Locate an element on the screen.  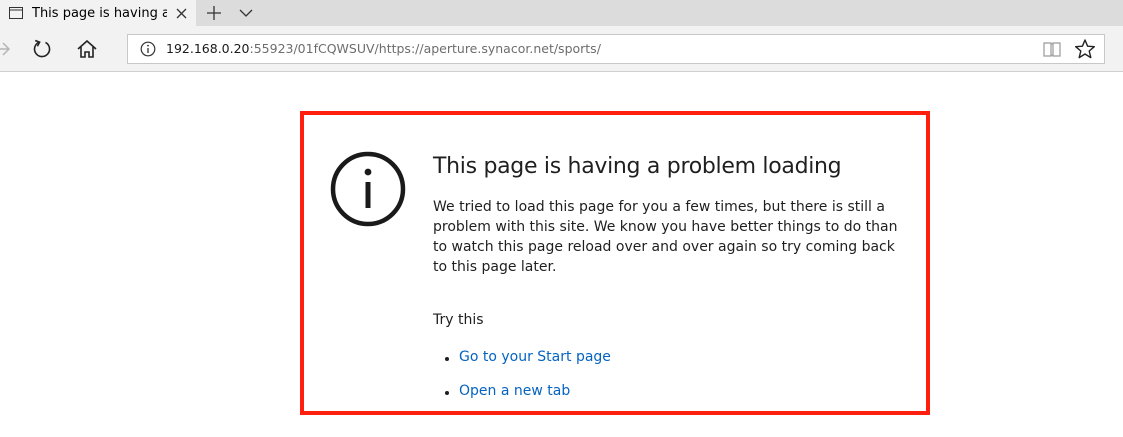
forward-icon is located at coordinates (8, 49).